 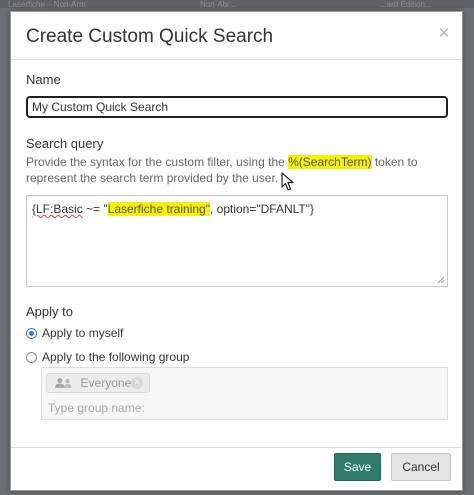 I want to click on name-label: Name, so click(x=43, y=79).